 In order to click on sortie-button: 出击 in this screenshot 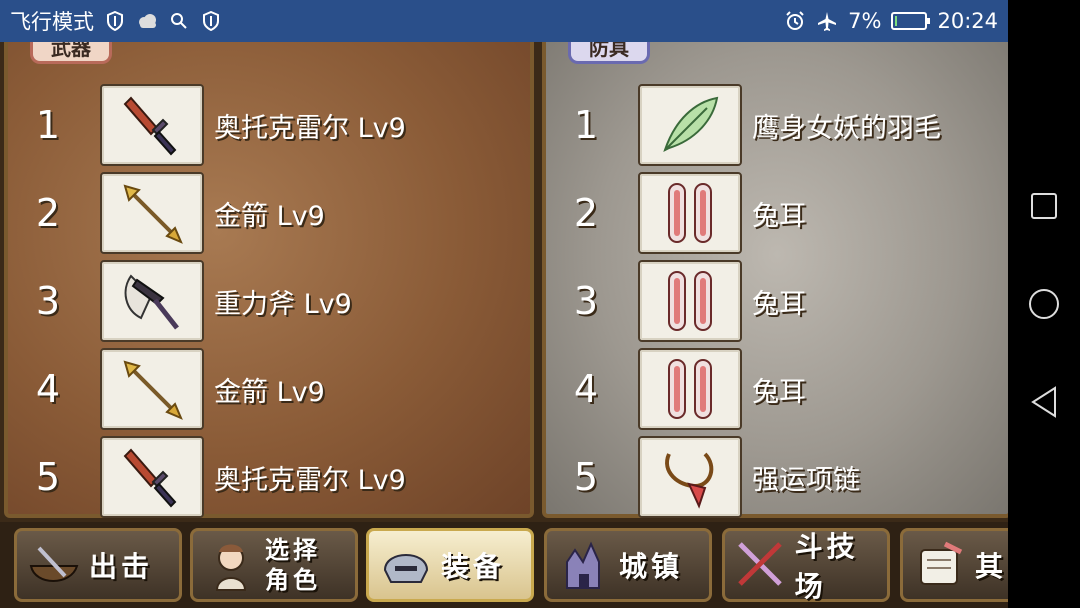, I will do `click(98, 565)`.